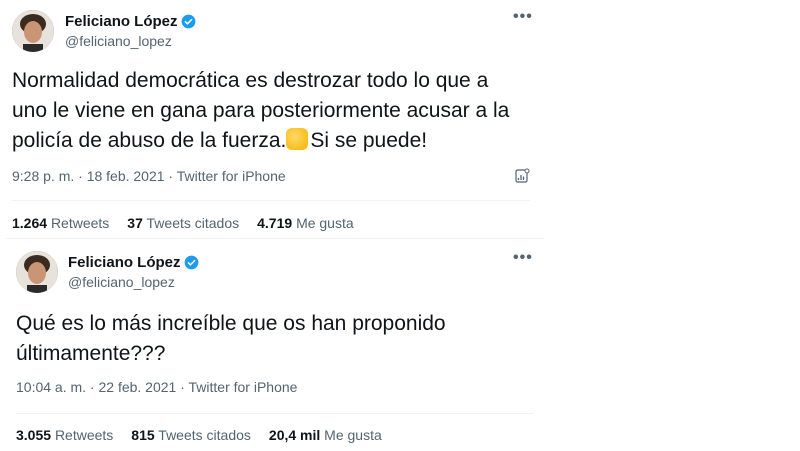 The height and width of the screenshot is (451, 800). Describe the element at coordinates (34, 435) in the screenshot. I see `retweets-count: 3.055` at that location.